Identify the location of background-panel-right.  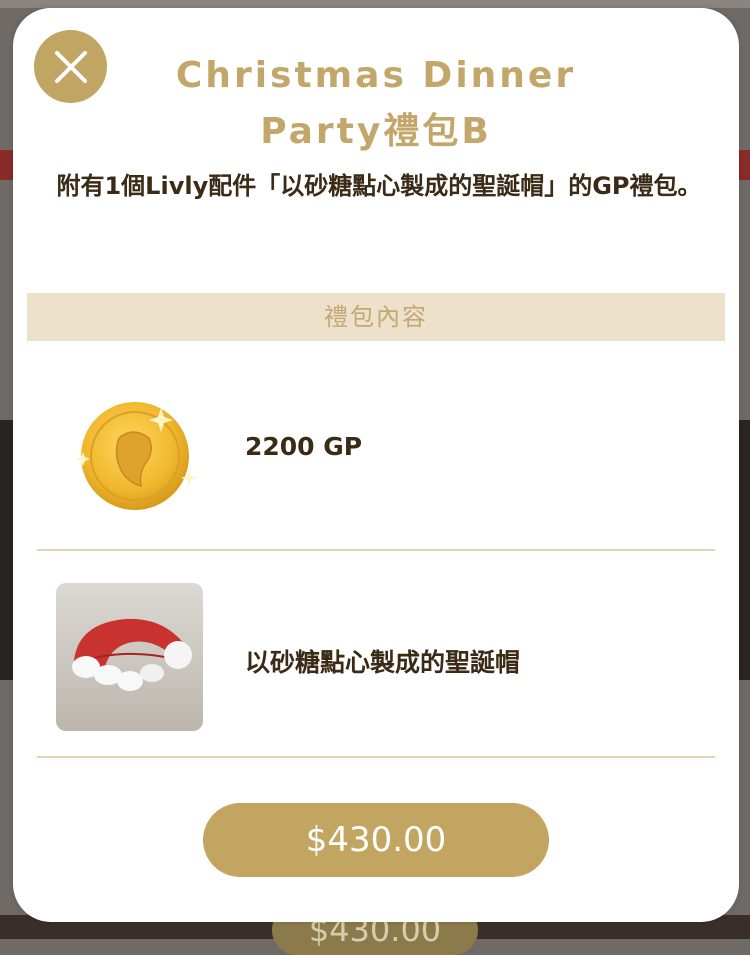
(744, 550).